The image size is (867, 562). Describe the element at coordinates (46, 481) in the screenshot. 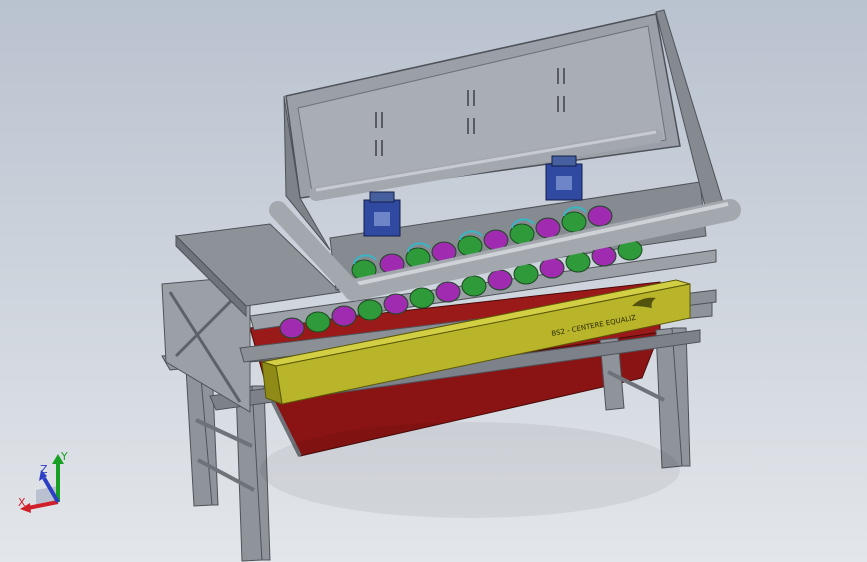

I see `orientation-triad: Y Z X` at that location.